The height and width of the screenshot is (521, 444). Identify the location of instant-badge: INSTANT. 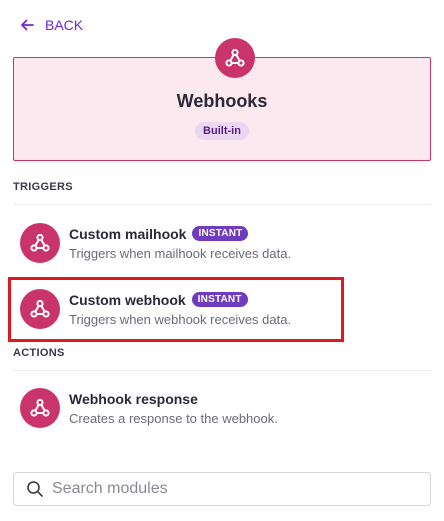
(220, 233).